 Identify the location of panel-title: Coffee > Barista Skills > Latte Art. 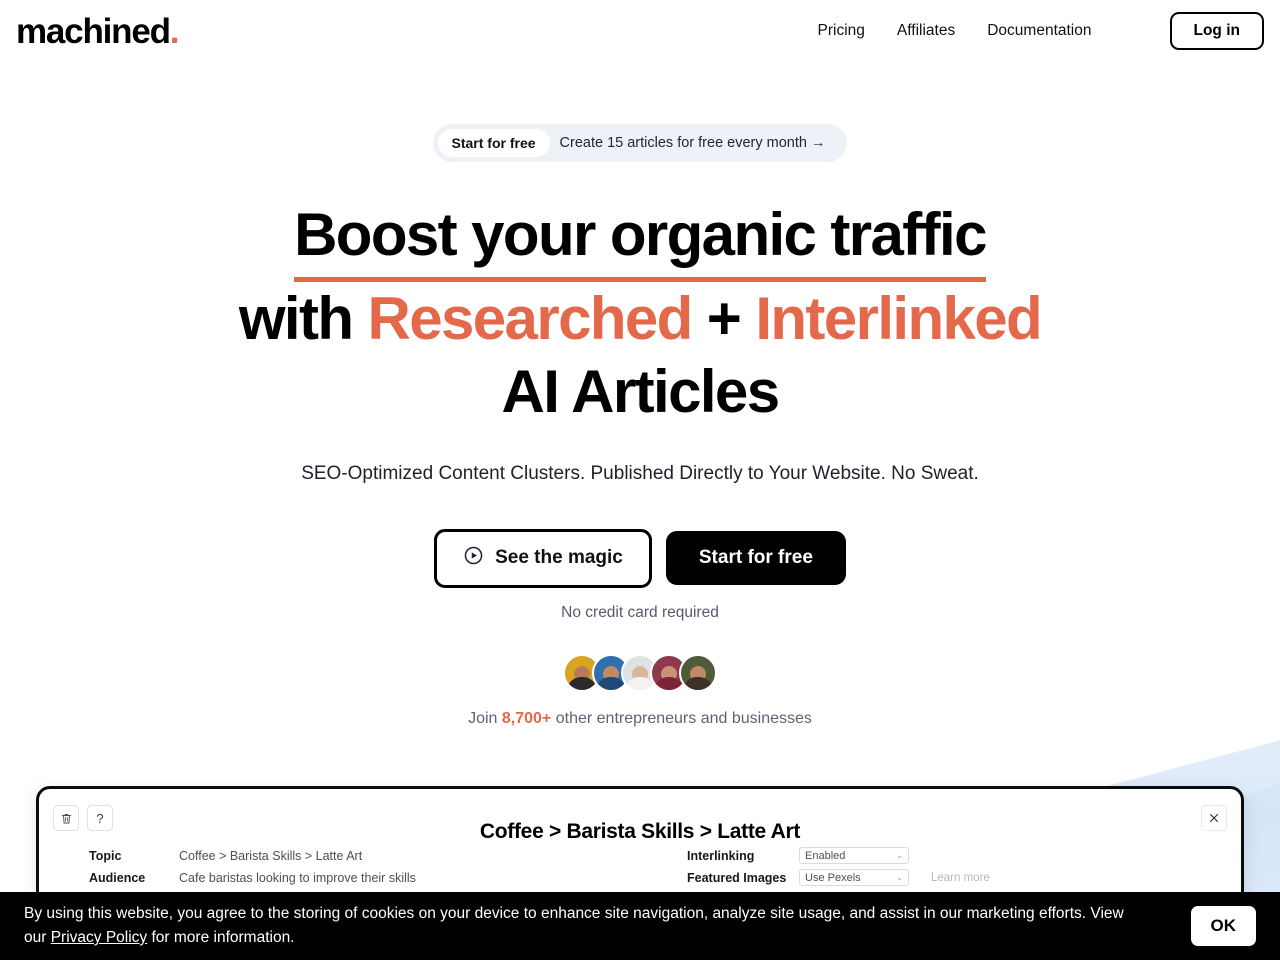
(640, 831).